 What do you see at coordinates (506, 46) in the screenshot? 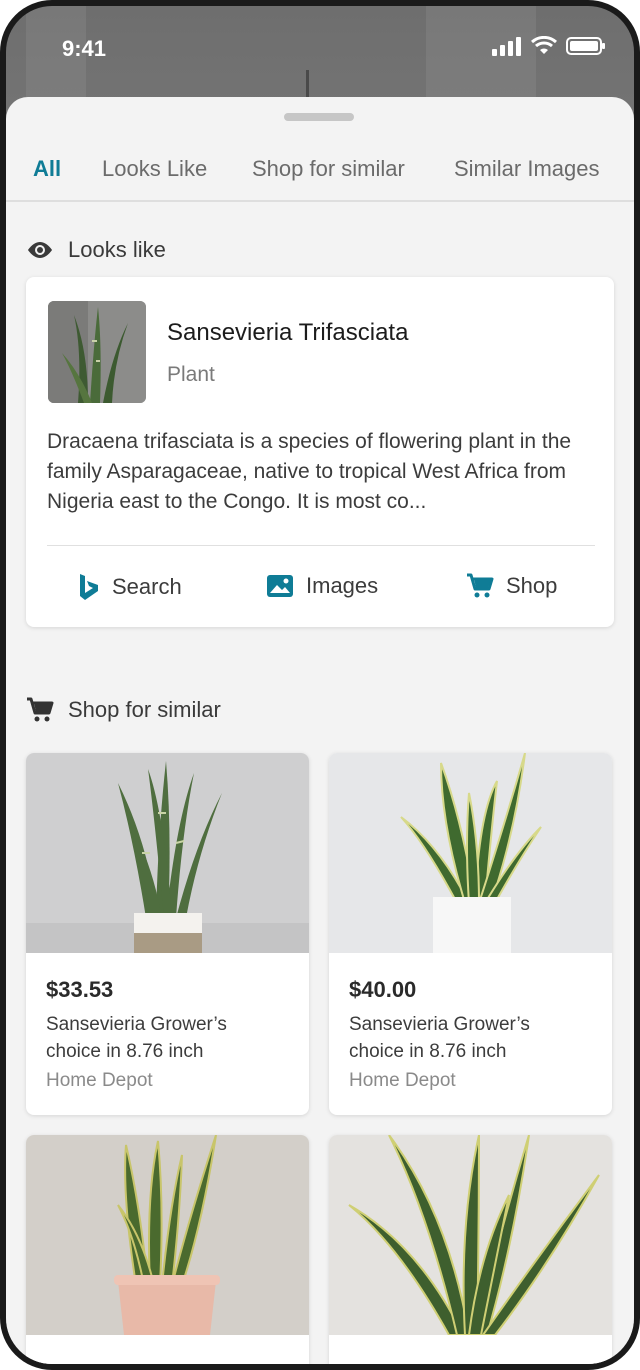
I see `signal-icon` at bounding box center [506, 46].